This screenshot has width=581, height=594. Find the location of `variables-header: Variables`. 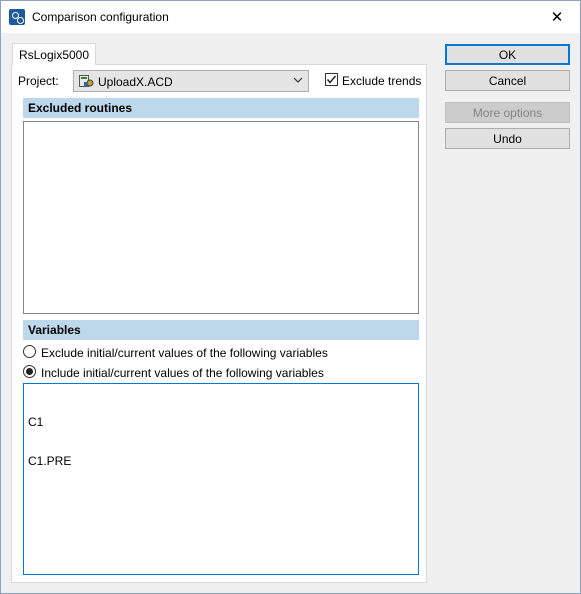

variables-header: Variables is located at coordinates (221, 330).